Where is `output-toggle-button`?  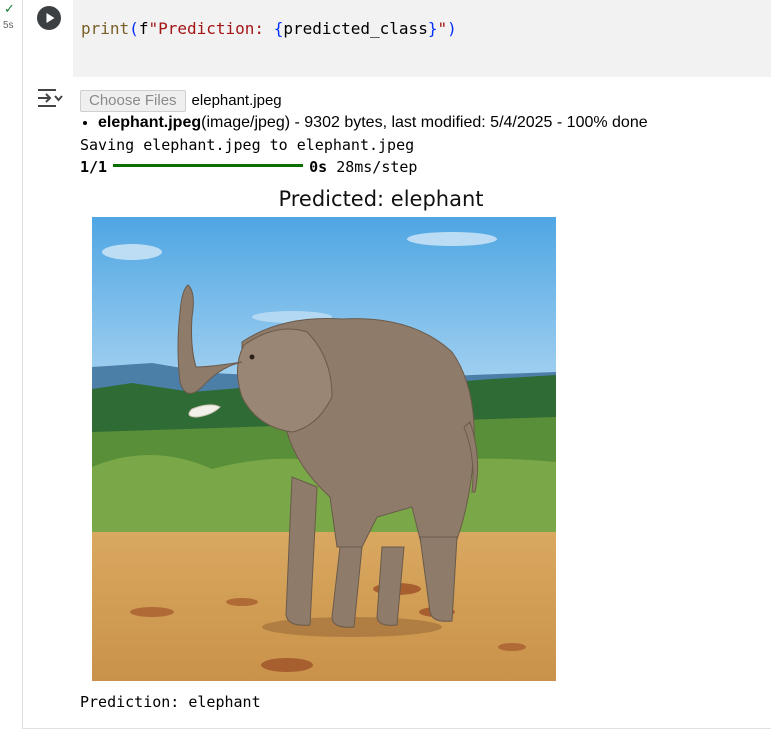
output-toggle-button is located at coordinates (49, 99).